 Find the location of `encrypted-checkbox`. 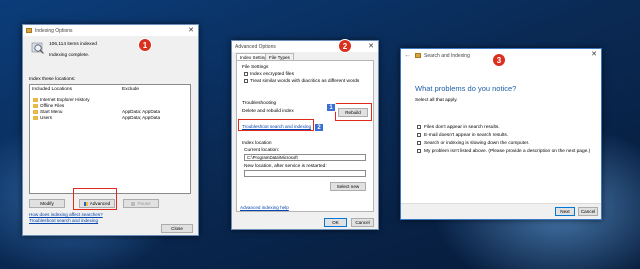

encrypted-checkbox is located at coordinates (246, 74).